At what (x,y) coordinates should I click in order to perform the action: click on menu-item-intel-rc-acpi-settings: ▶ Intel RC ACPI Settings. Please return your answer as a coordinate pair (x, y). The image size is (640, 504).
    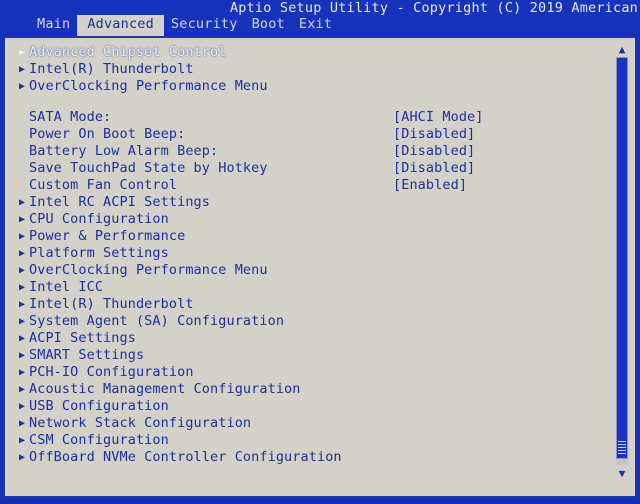
    Looking at the image, I should click on (320, 202).